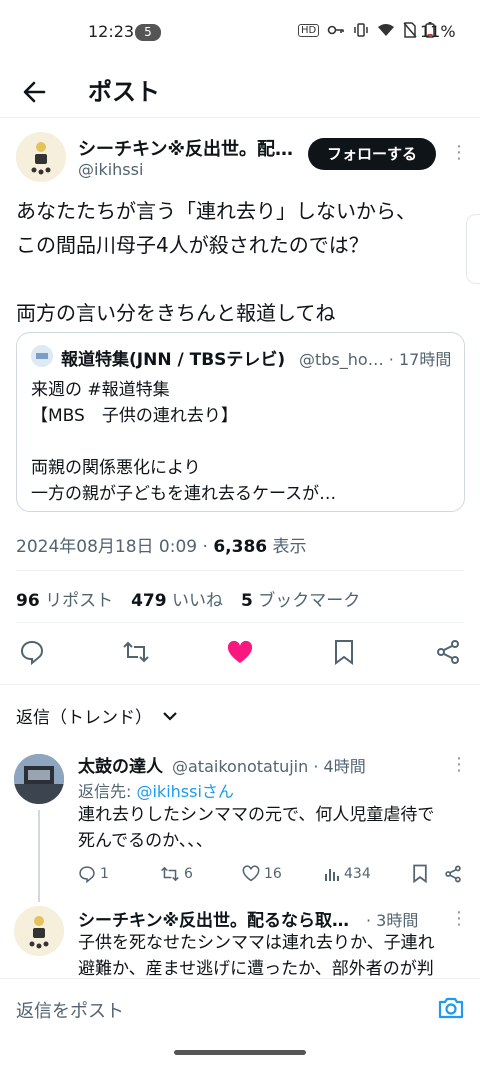 This screenshot has height=1067, width=480. Describe the element at coordinates (148, 32) in the screenshot. I see `notification-count-badge: 5` at that location.